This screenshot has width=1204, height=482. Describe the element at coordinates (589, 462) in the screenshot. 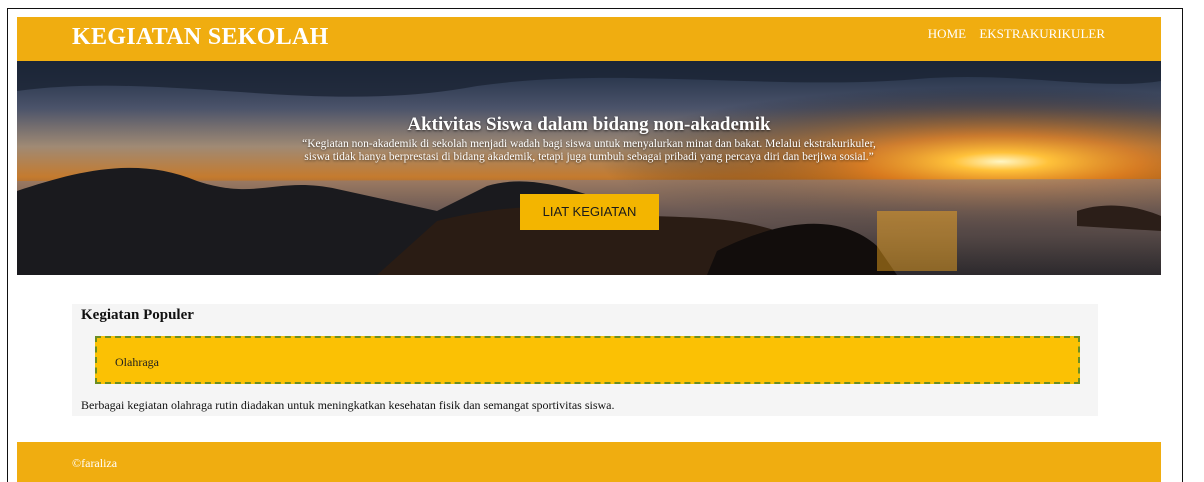

I see `site-footer: ©faraliza` at that location.